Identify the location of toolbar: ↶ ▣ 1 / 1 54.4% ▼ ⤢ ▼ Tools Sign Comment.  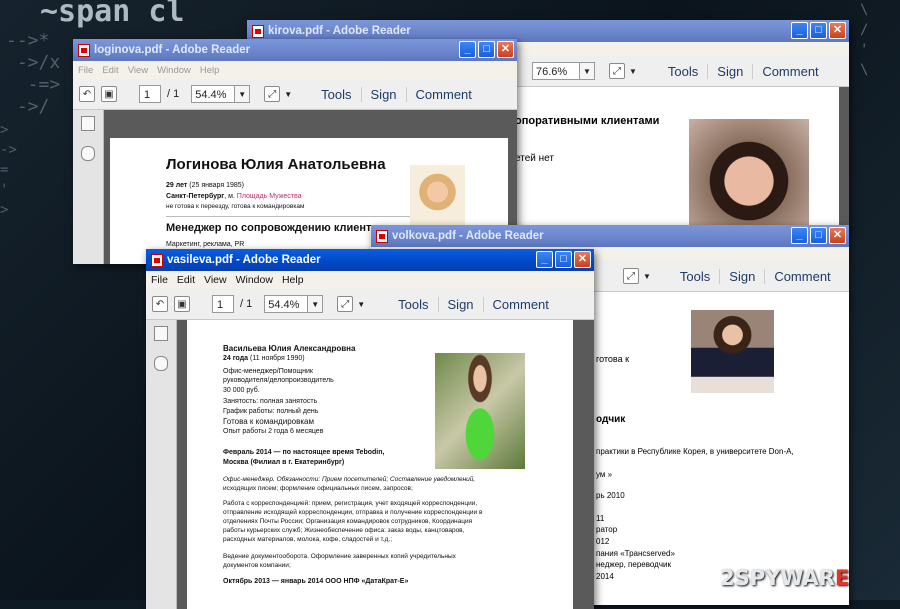
(295, 94).